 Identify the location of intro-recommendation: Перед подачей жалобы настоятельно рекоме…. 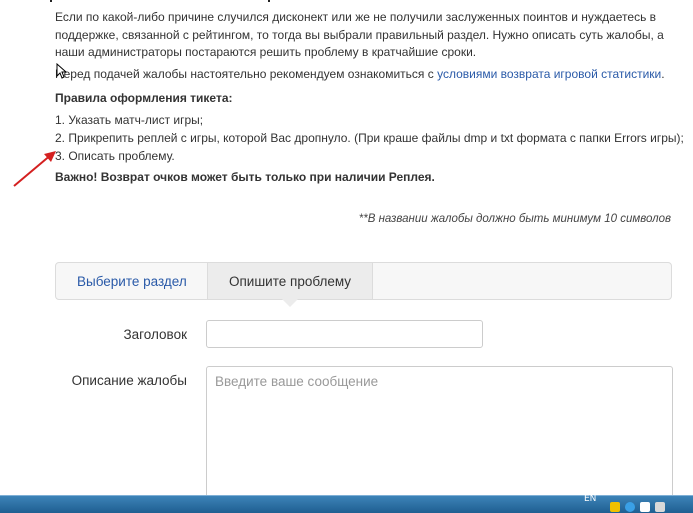
(360, 74).